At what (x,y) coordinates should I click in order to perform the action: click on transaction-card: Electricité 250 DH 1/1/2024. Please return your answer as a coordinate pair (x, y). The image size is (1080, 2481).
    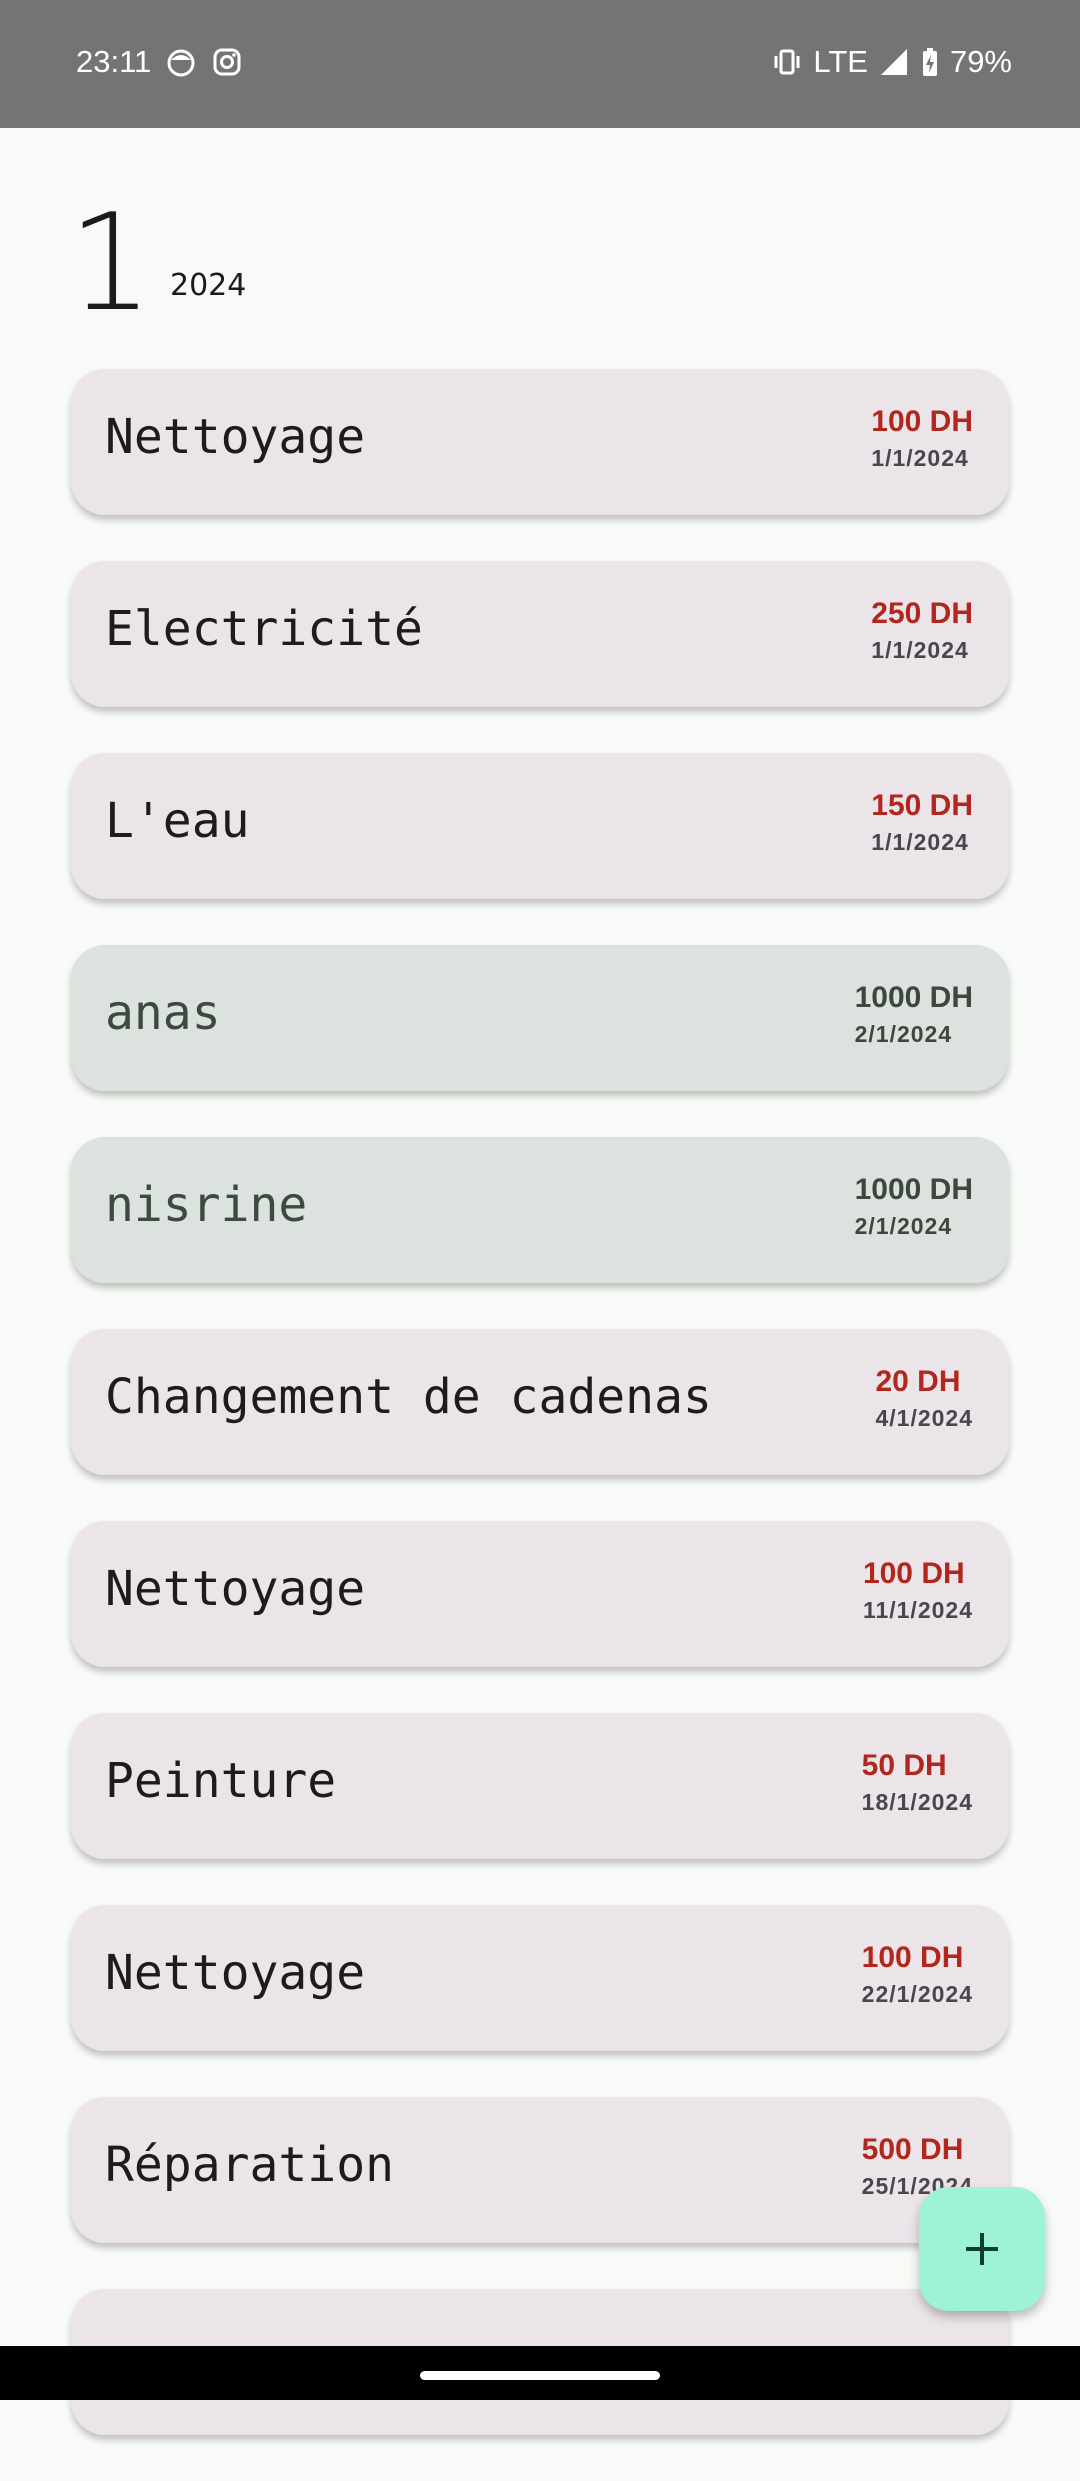
    Looking at the image, I should click on (540, 634).